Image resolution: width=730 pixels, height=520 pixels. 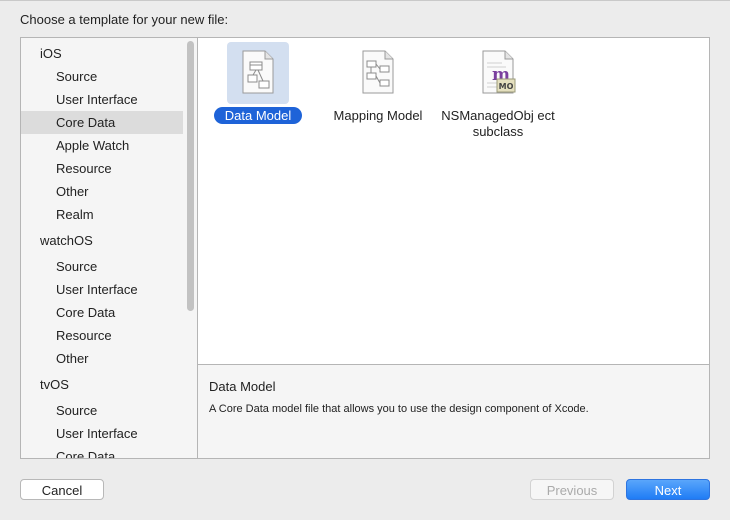 What do you see at coordinates (102, 53) in the screenshot?
I see `sidebar-group-ios: iOS` at bounding box center [102, 53].